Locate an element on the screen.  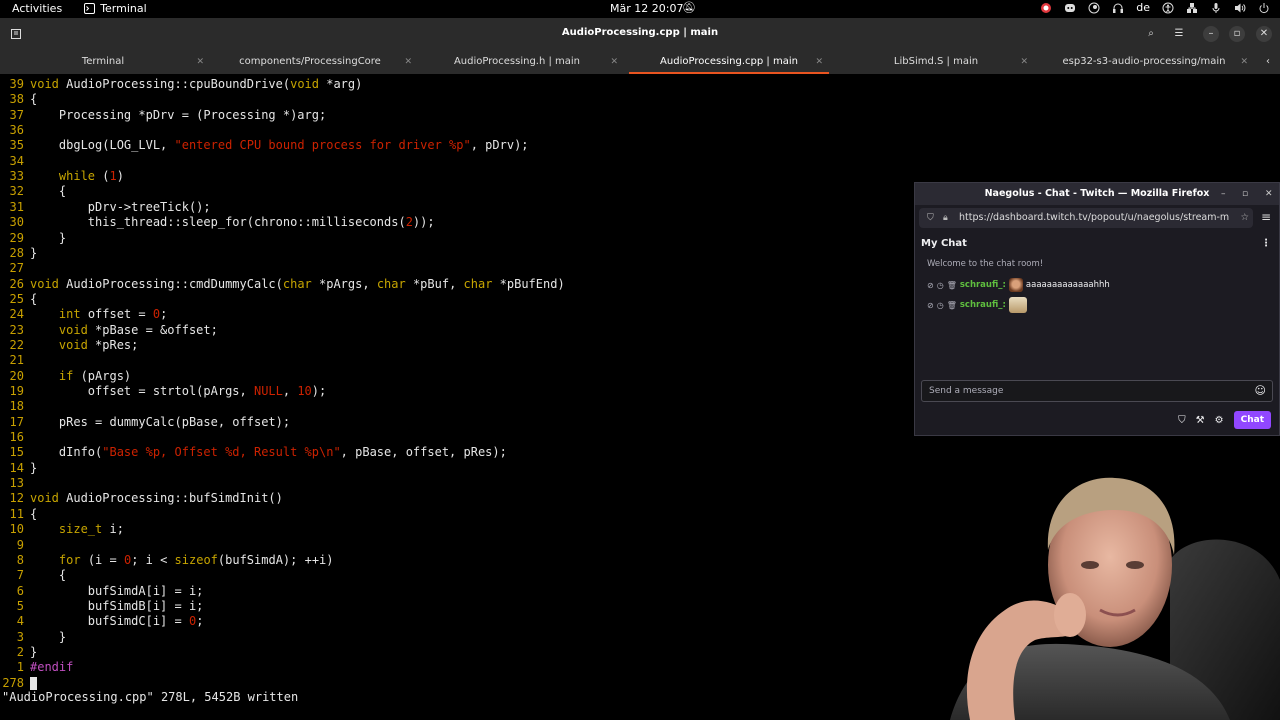
code-line: 34 is located at coordinates (15, 161).